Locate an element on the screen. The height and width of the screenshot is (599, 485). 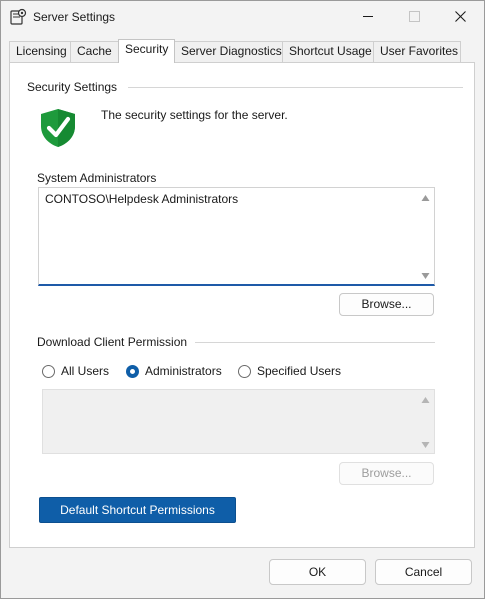
tab-server-diagnostics: Server Diagnostics is located at coordinates (228, 51).